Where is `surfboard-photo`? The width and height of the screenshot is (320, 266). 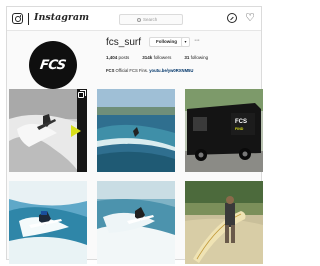
surfboard-photo is located at coordinates (224, 222).